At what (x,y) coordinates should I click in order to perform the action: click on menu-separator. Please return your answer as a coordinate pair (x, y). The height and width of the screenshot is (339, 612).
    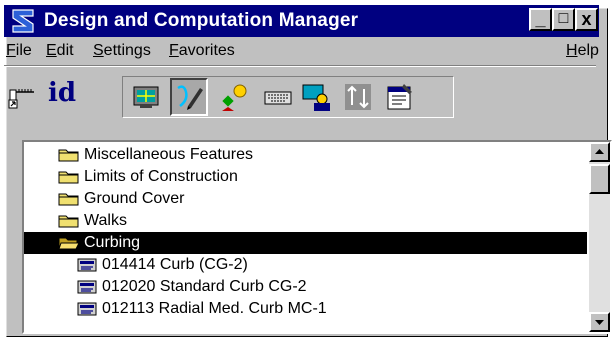
    Looking at the image, I should click on (300, 66).